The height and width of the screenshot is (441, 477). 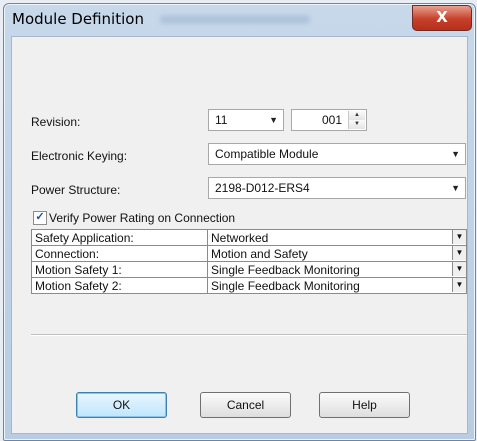 I want to click on power-structure-label: Power Structure:, so click(x=76, y=190).